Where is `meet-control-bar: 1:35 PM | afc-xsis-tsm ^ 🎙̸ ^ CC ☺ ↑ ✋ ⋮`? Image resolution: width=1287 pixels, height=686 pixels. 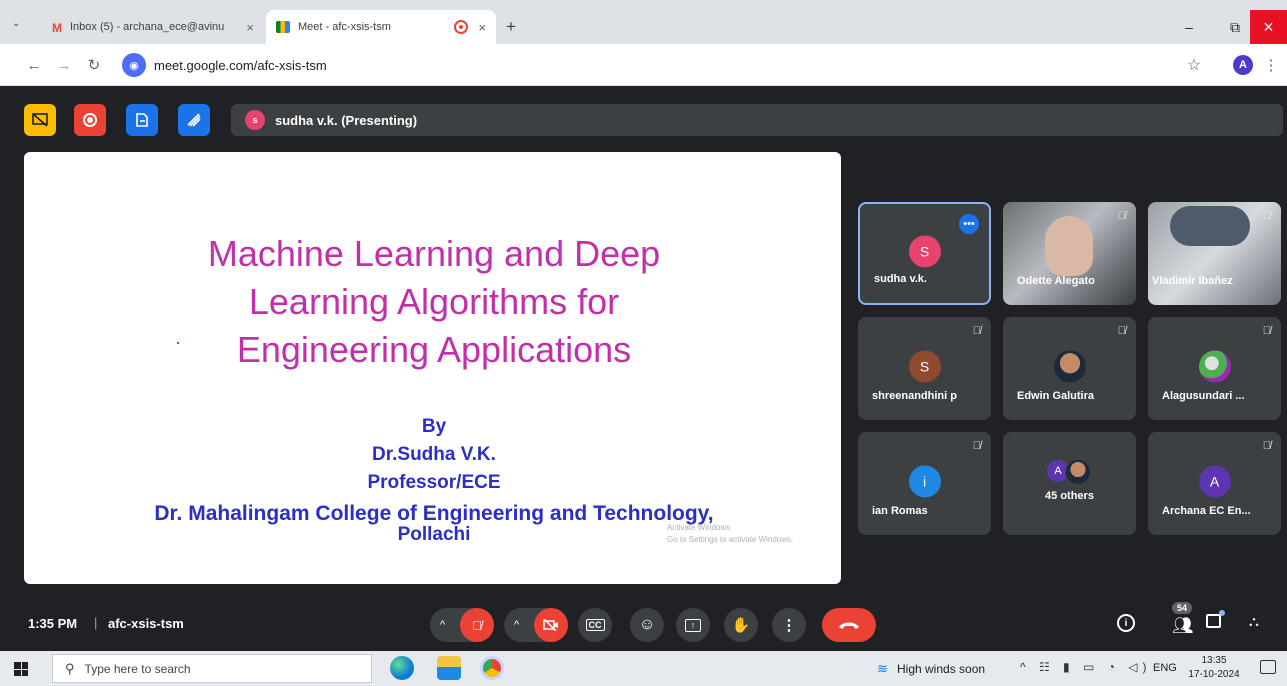 meet-control-bar: 1:35 PM | afc-xsis-tsm ^ 🎙̸ ^ CC ☺ ↑ ✋ ⋮ is located at coordinates (643, 625).